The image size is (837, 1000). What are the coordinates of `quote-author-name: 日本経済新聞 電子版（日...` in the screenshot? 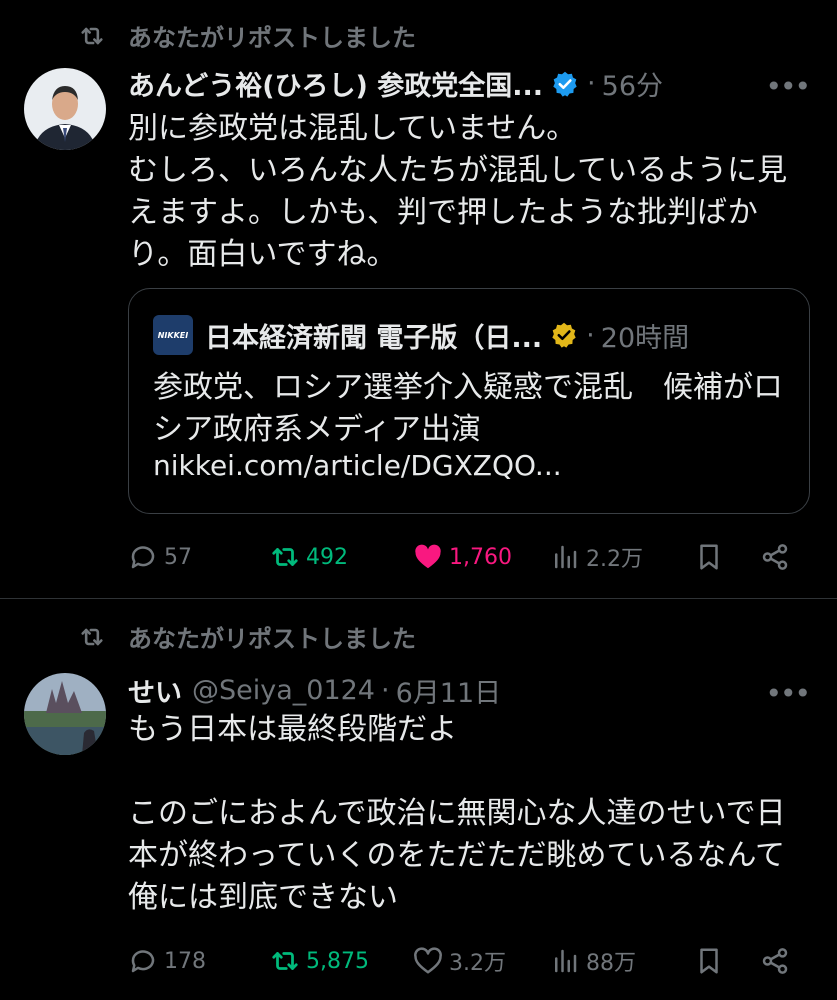 It's located at (374, 338).